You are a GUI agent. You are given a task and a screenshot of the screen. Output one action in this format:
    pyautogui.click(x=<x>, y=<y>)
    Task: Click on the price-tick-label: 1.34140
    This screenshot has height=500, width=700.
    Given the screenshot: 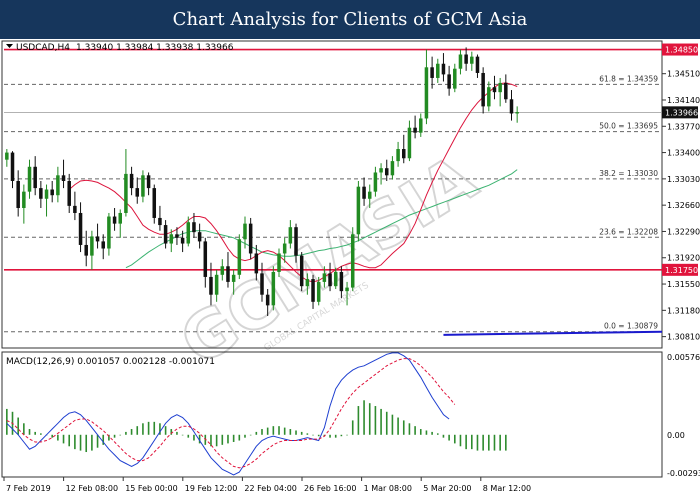 What is the action you would take?
    pyautogui.click(x=683, y=100)
    